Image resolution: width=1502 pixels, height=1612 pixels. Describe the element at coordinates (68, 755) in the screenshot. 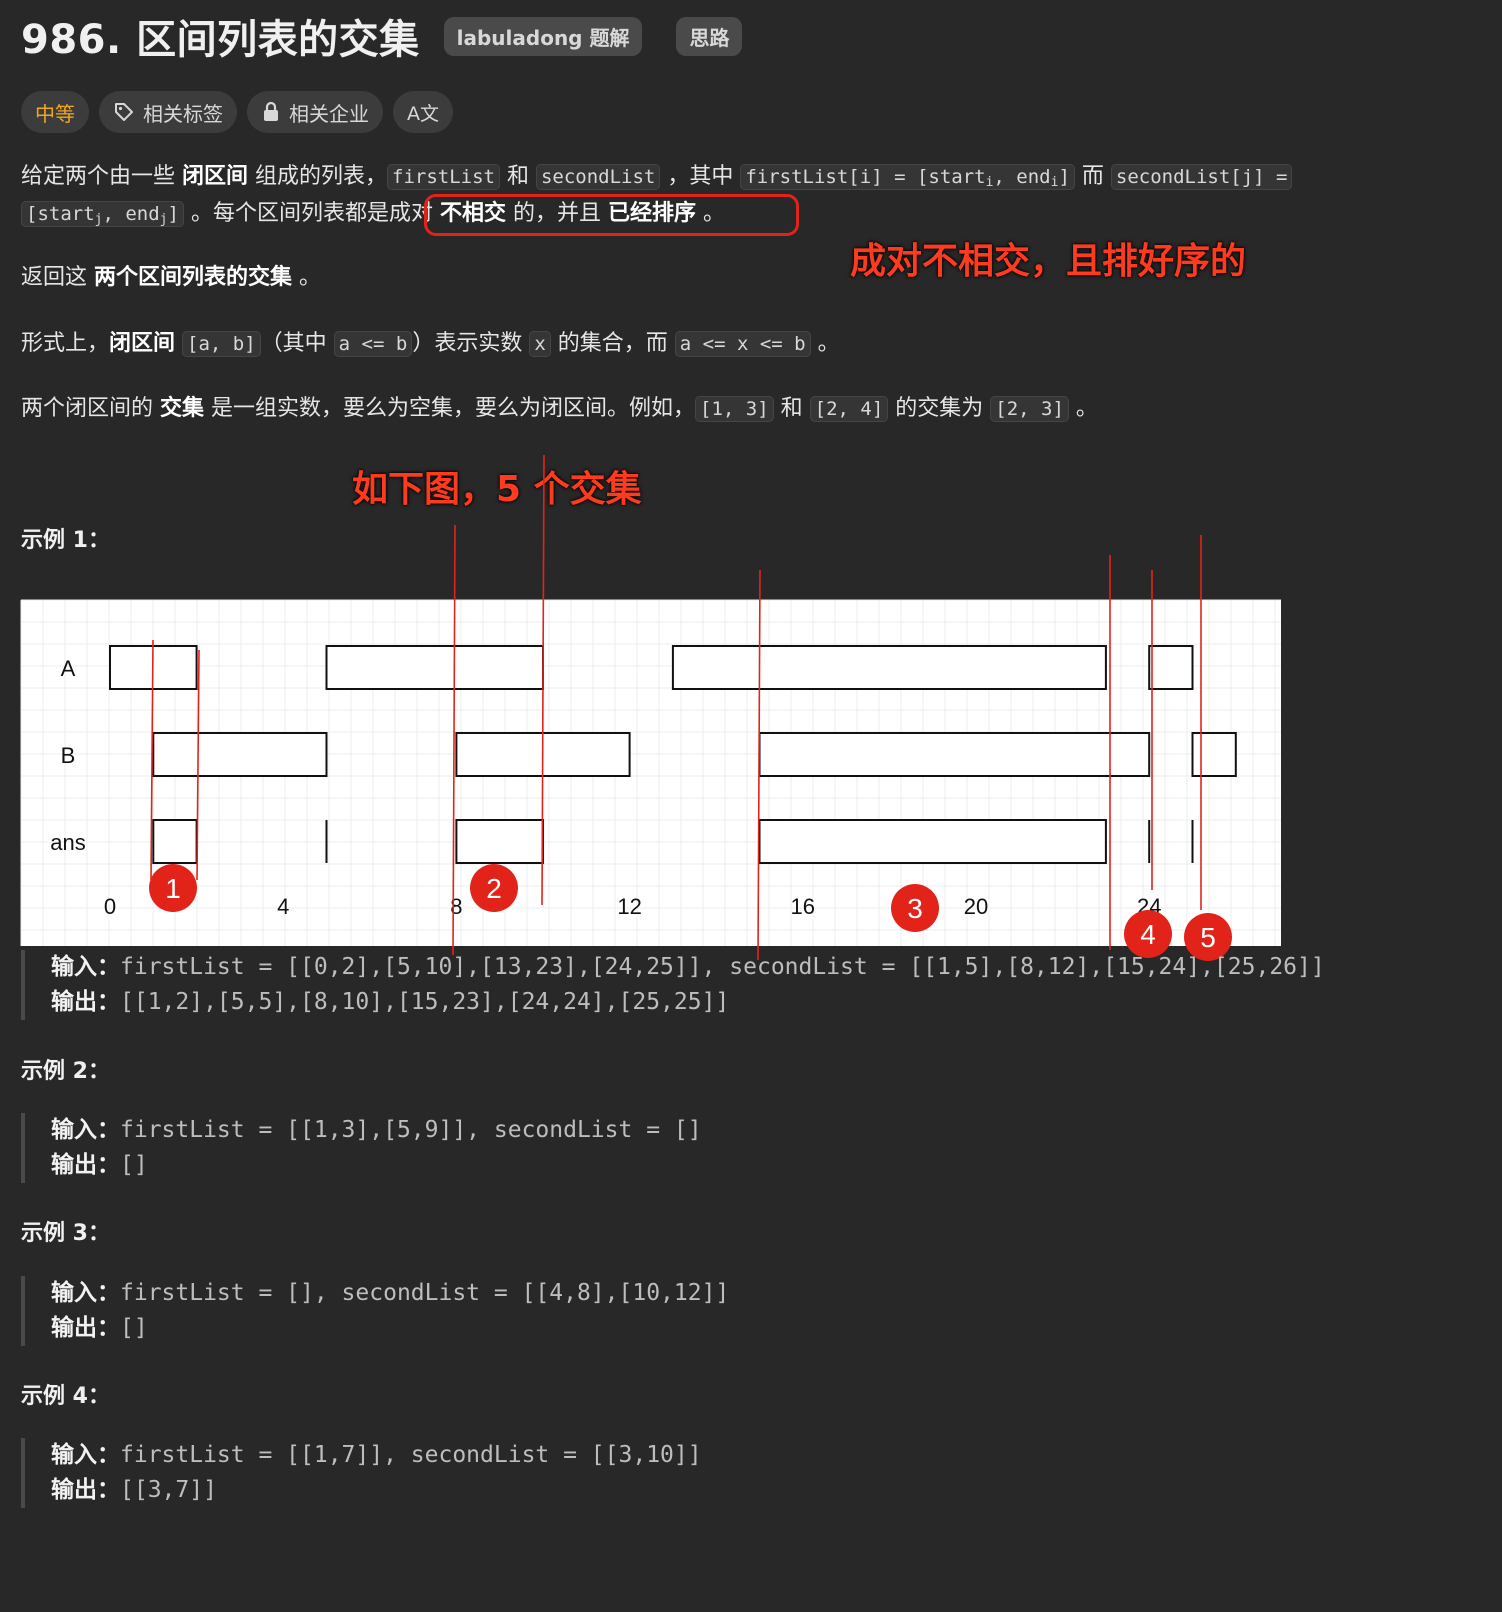

I see `row-label: B` at that location.